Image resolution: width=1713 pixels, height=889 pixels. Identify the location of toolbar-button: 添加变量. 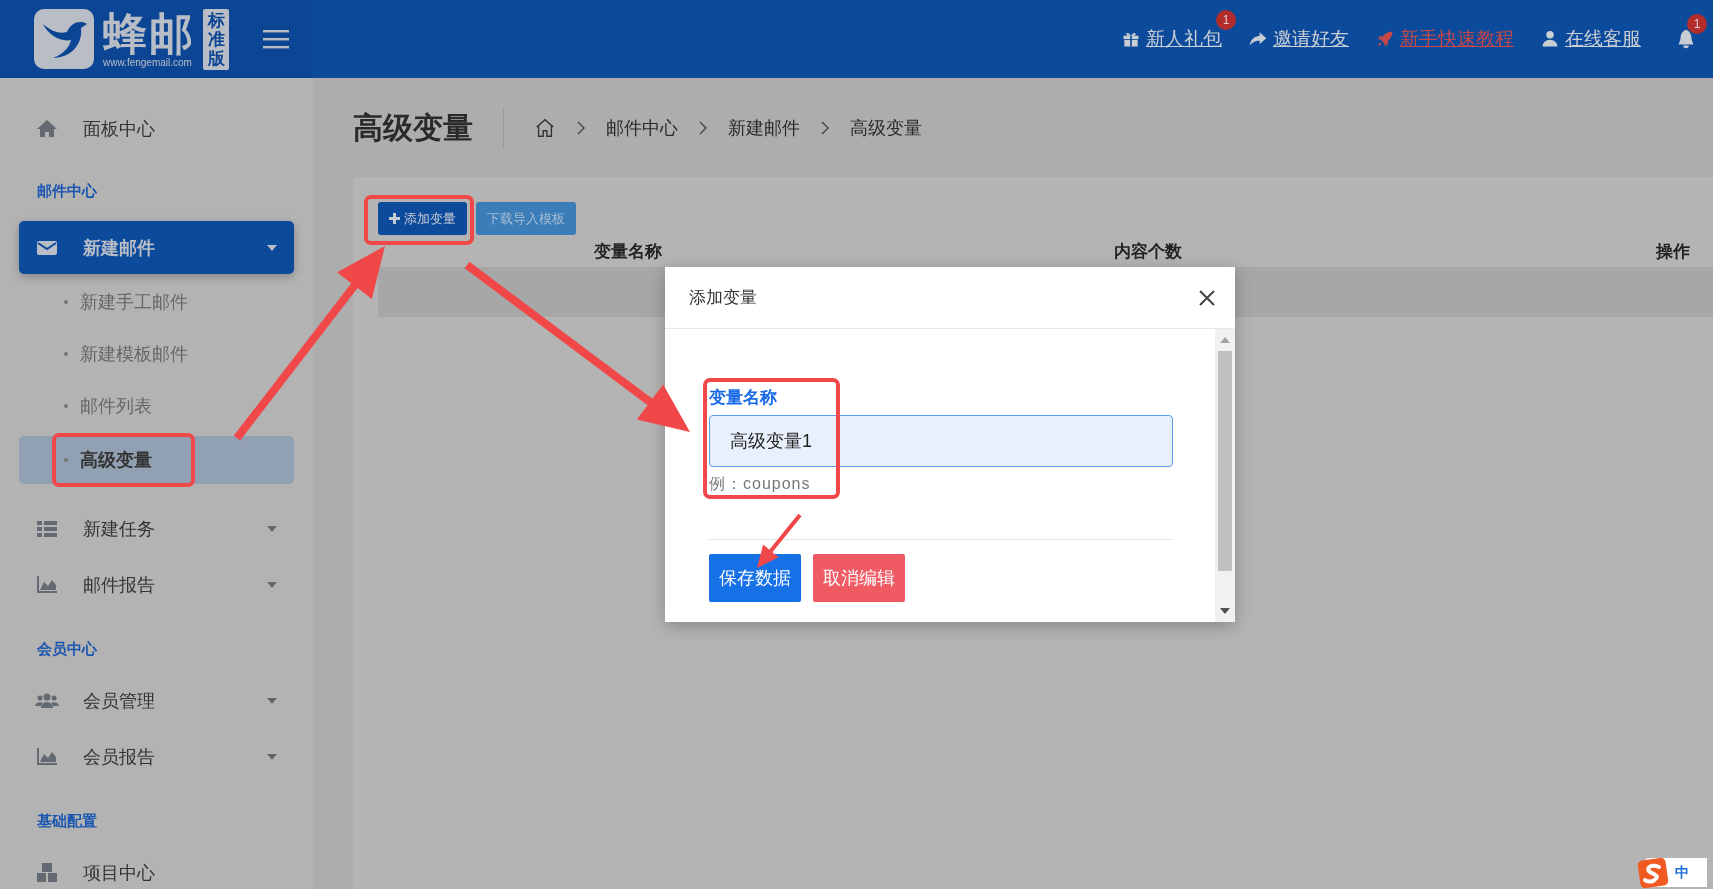
(422, 218).